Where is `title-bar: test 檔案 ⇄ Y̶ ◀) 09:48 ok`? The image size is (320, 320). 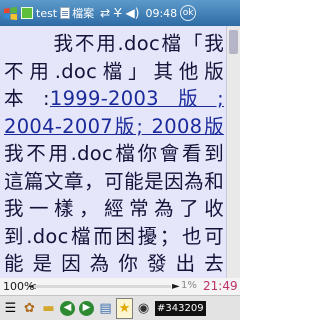
title-bar: test 檔案 ⇄ Y̶ ◀) 09:48 ok is located at coordinates (120, 13).